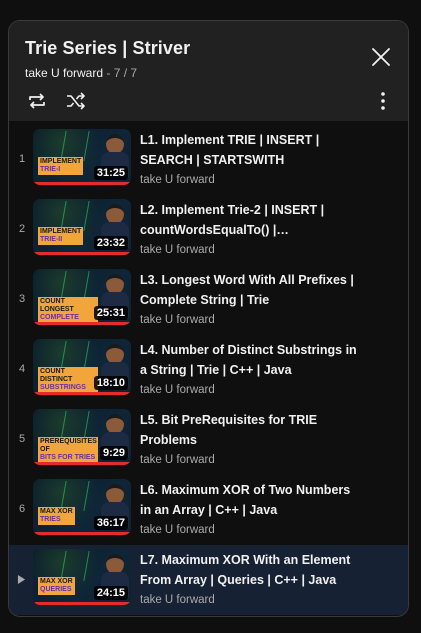  What do you see at coordinates (50, 169) in the screenshot?
I see `thumbnail-topic-line2: TRIE-I` at bounding box center [50, 169].